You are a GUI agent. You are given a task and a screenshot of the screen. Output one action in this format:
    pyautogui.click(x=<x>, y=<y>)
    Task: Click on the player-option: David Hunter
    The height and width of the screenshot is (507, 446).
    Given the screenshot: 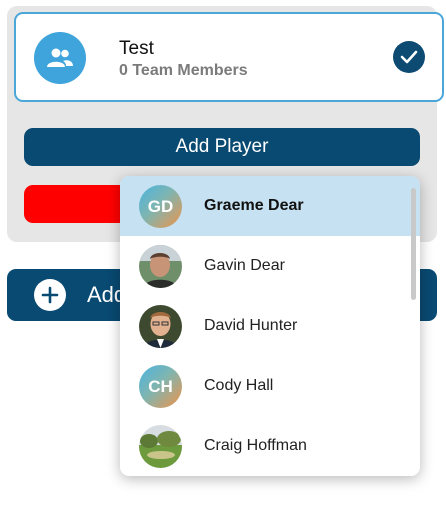 What is the action you would take?
    pyautogui.click(x=270, y=326)
    